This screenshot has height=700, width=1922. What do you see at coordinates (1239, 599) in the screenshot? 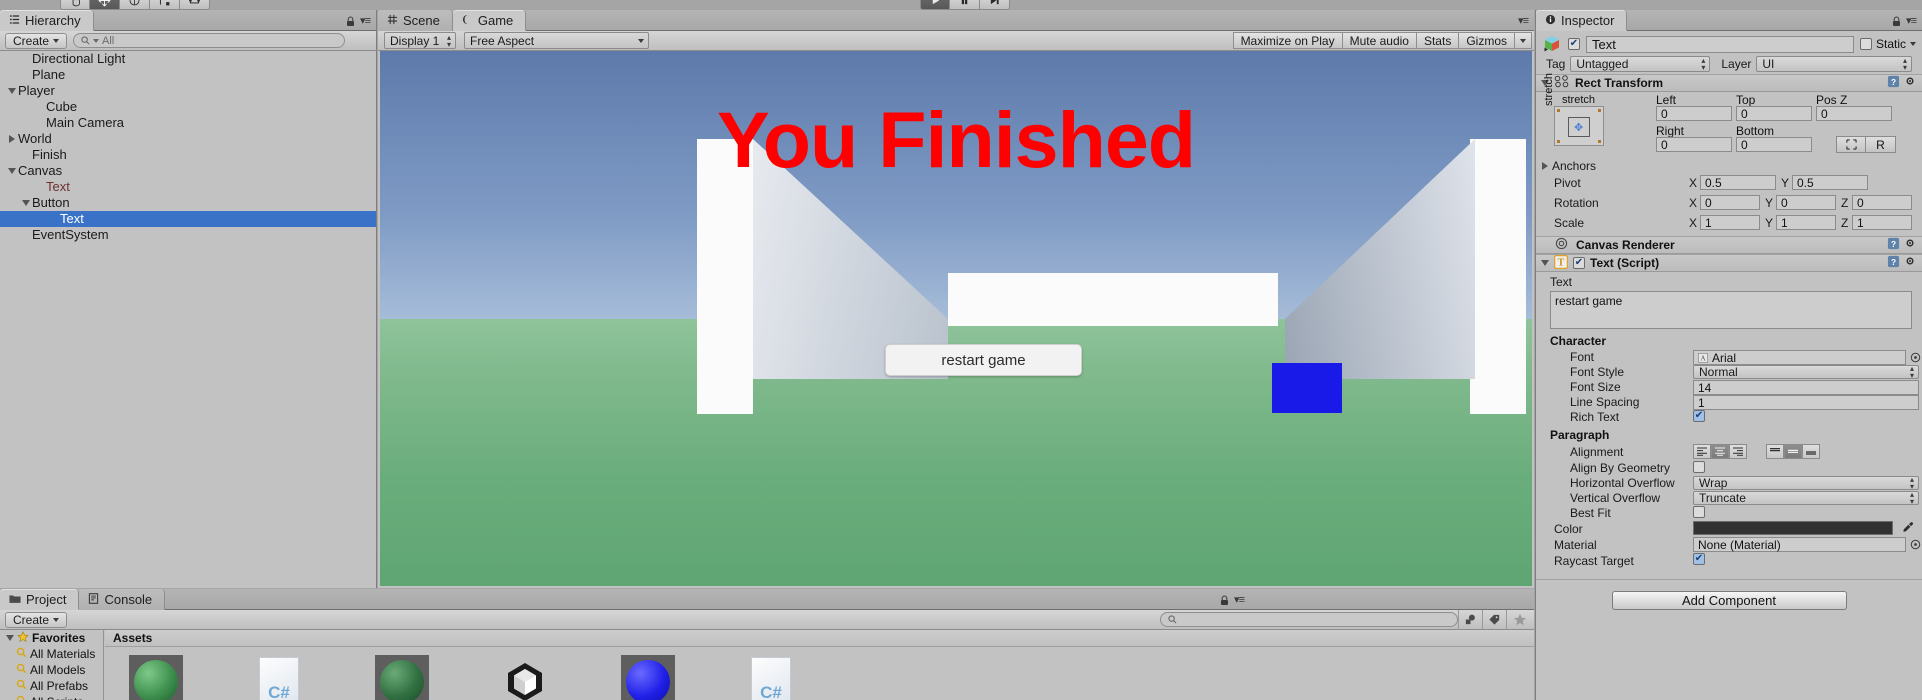
I see `project-menu-icon: ▾≡` at bounding box center [1239, 599].